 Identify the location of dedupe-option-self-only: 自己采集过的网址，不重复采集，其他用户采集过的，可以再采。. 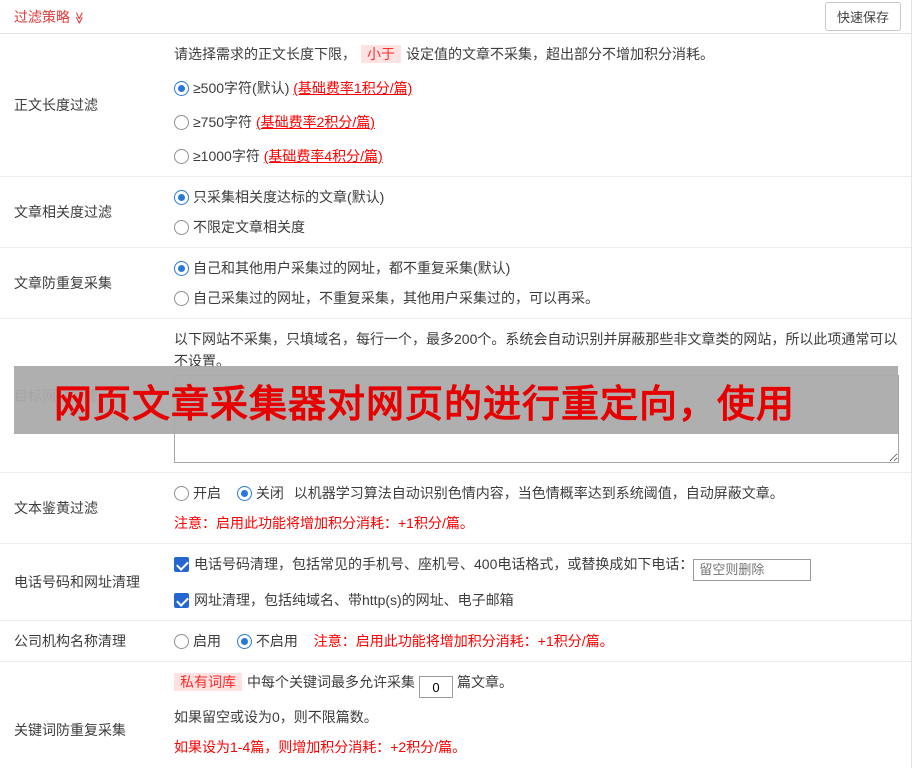
(536, 298).